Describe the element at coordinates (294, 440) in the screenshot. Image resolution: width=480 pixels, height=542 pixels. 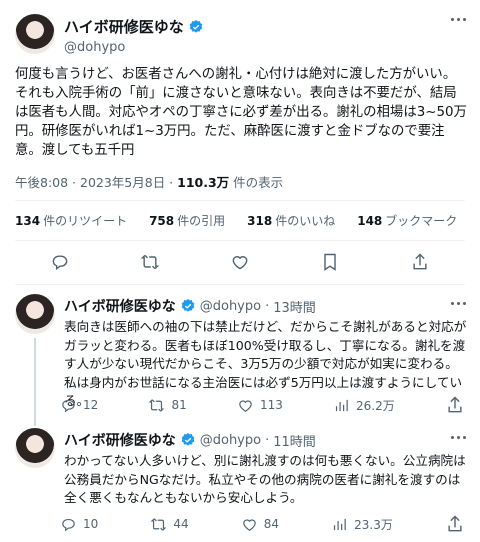
I see `reply-time: 11時間` at that location.